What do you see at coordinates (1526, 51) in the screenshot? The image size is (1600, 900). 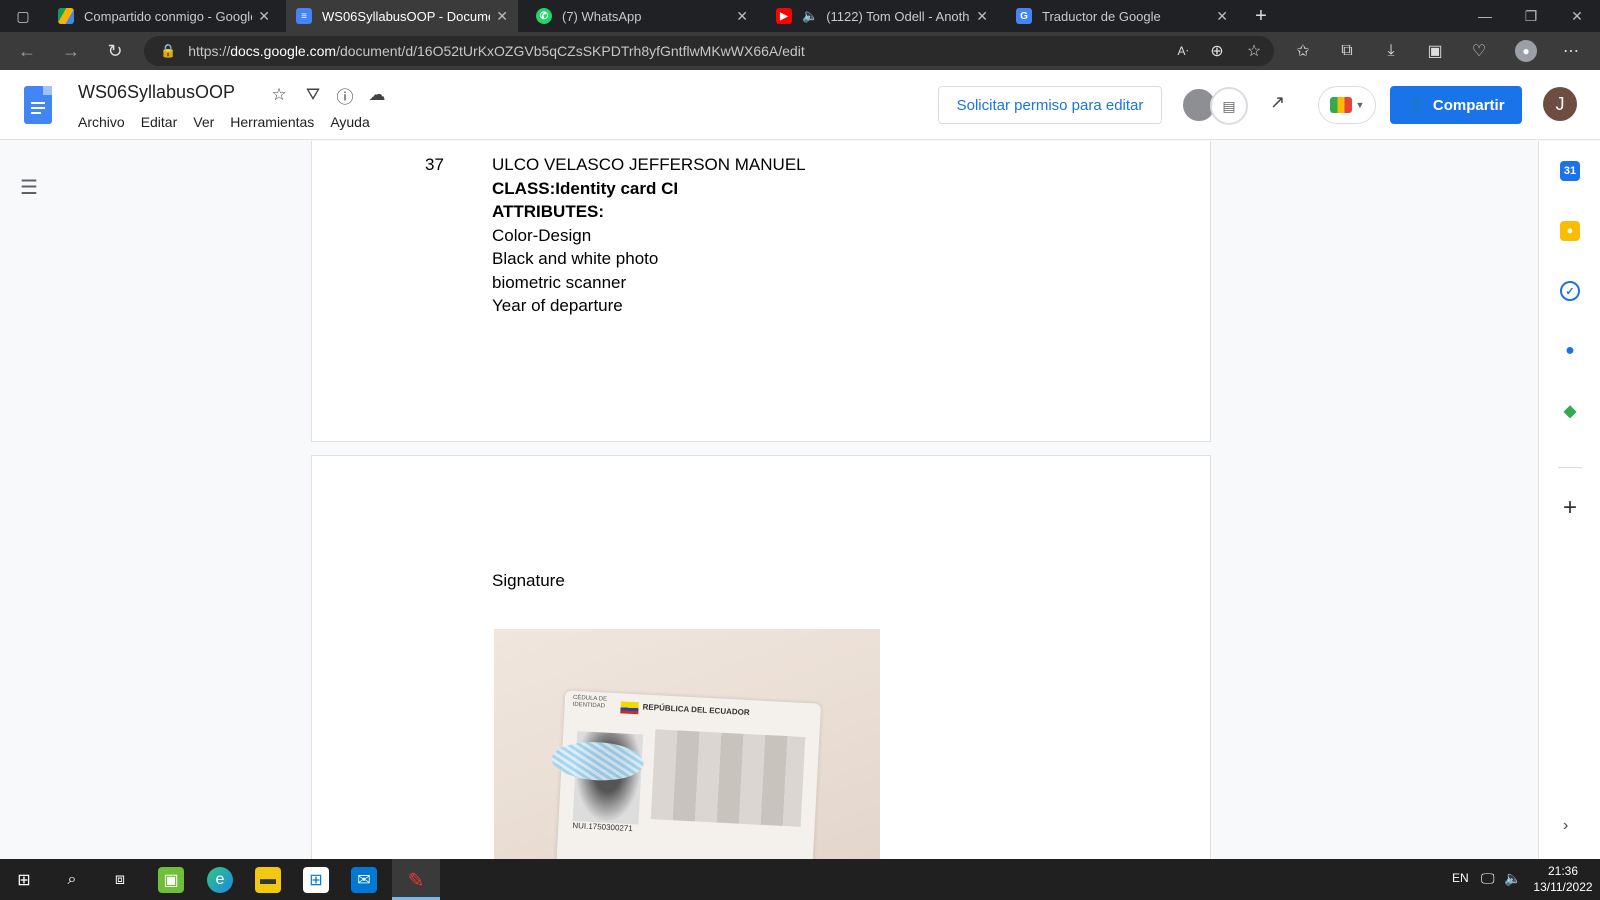 I see `profile-icon: ●` at bounding box center [1526, 51].